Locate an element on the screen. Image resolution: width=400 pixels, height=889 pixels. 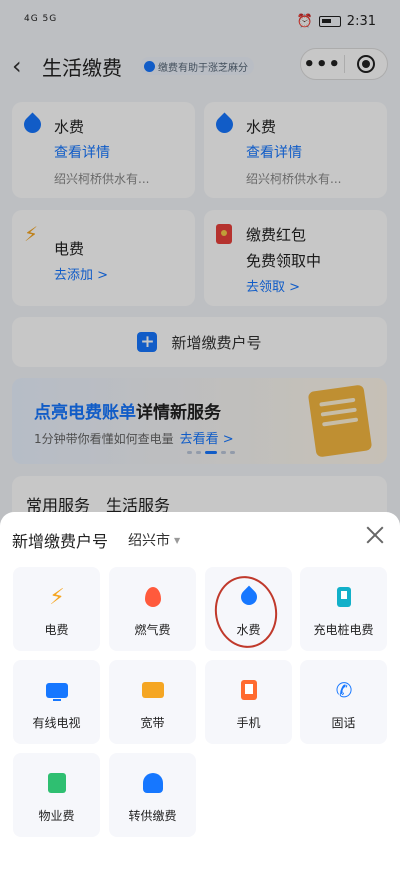
sheet-title: 新增缴费户号 is located at coordinates (60, 541).